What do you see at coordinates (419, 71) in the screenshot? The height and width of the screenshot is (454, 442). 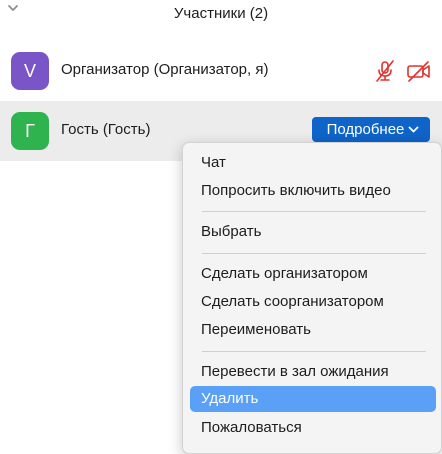 I see `video-off-icon` at bounding box center [419, 71].